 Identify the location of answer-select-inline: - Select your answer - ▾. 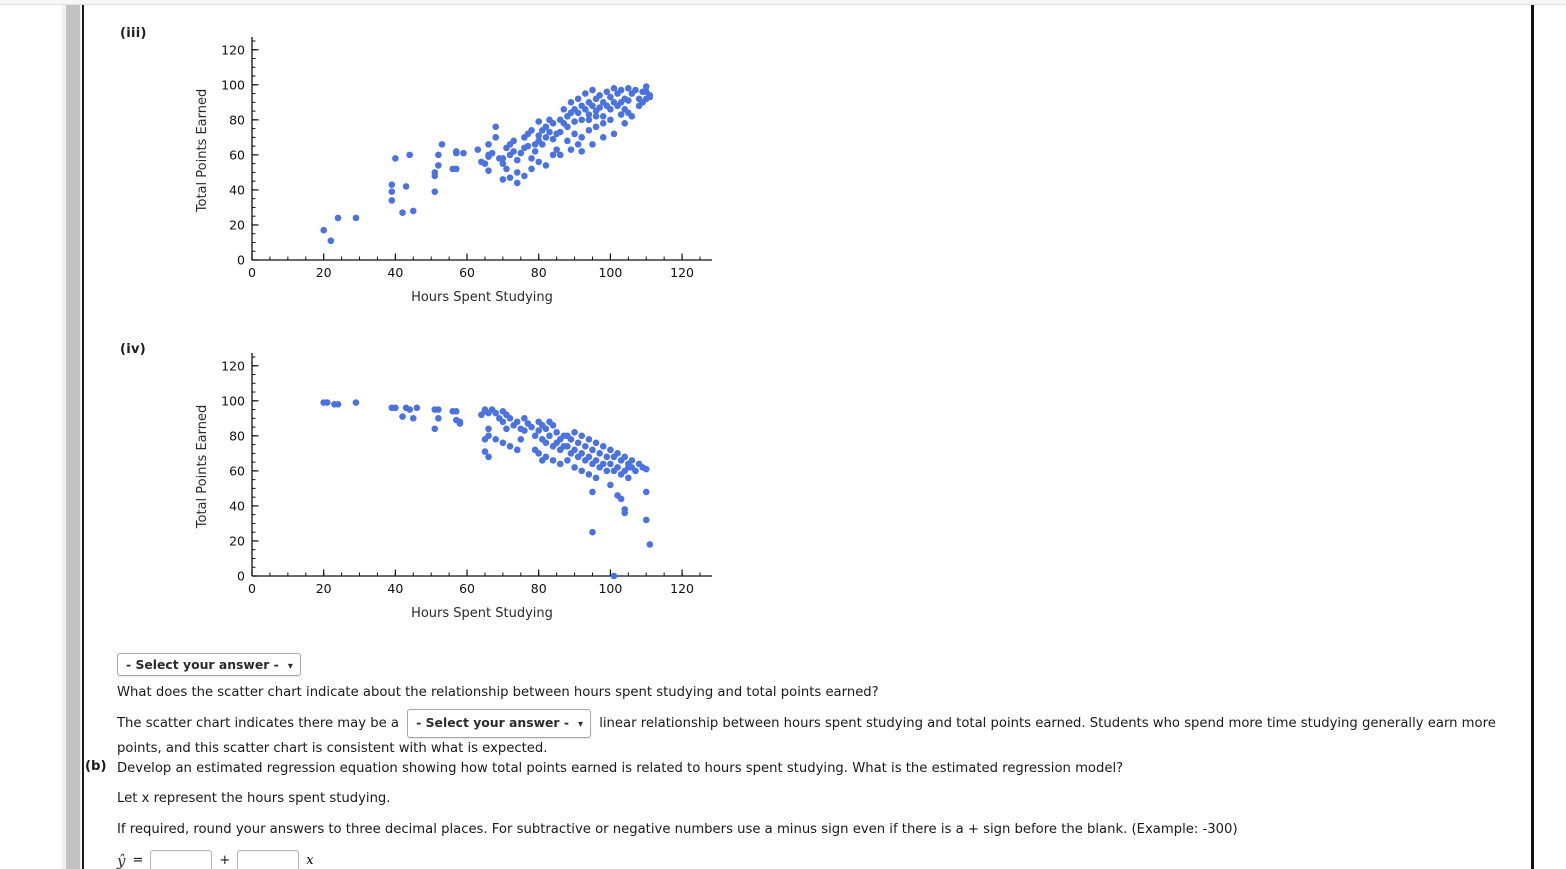
(499, 723).